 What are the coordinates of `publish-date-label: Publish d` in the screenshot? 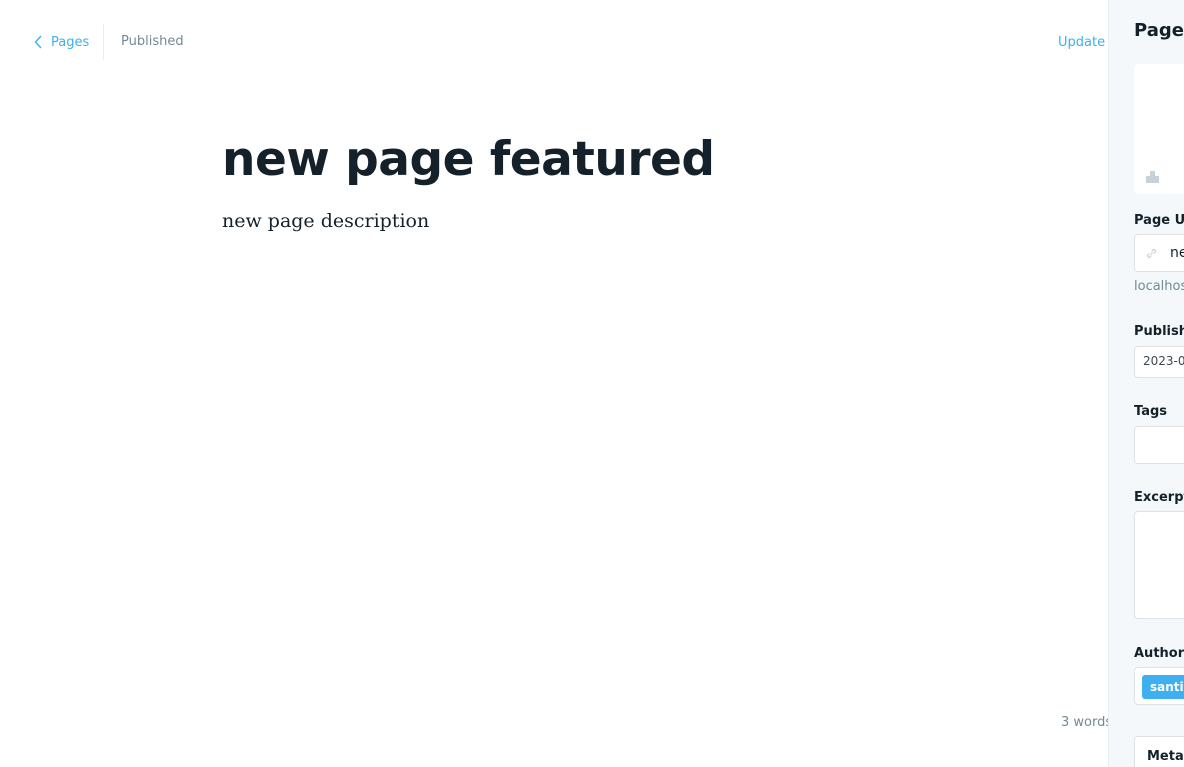 It's located at (1159, 331).